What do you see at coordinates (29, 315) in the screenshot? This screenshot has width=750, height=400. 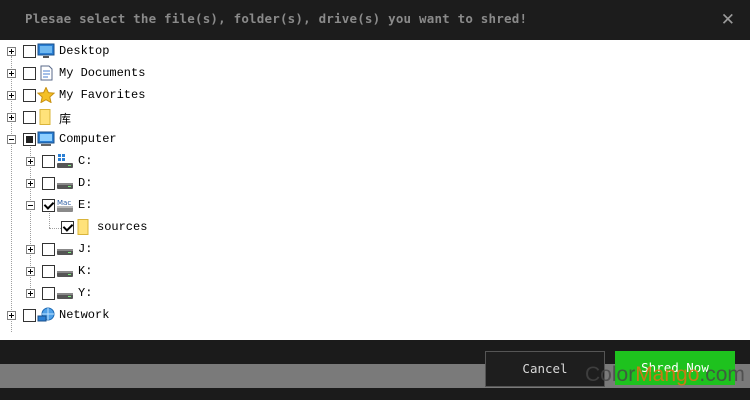 I see `checkbox-network` at bounding box center [29, 315].